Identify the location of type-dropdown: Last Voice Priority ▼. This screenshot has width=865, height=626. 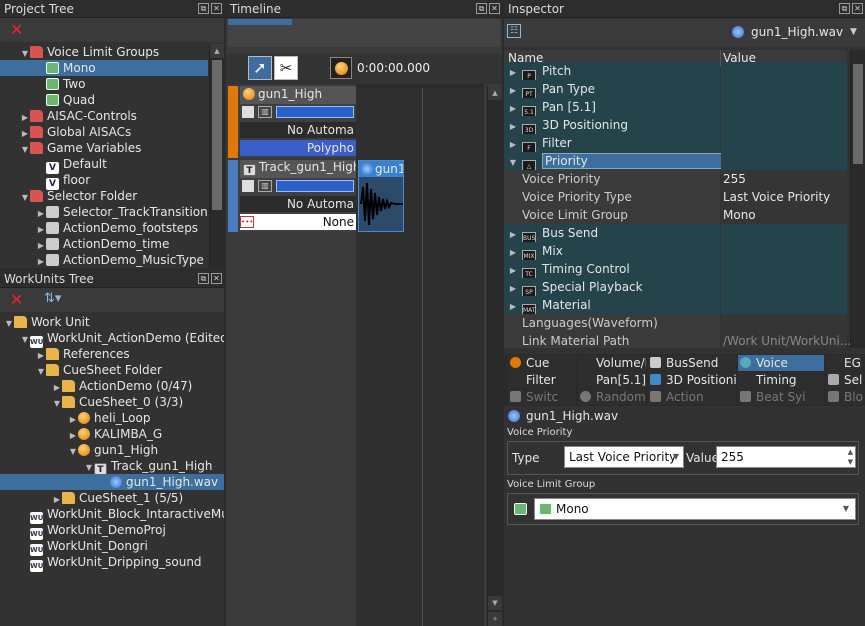
(624, 457).